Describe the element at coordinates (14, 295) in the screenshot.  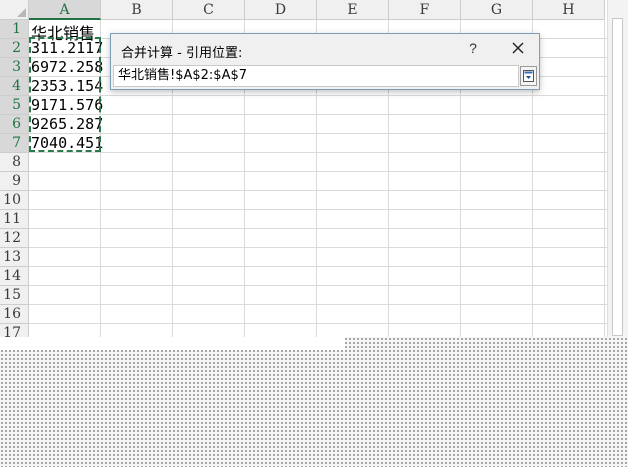
I see `row-header-15: 15` at that location.